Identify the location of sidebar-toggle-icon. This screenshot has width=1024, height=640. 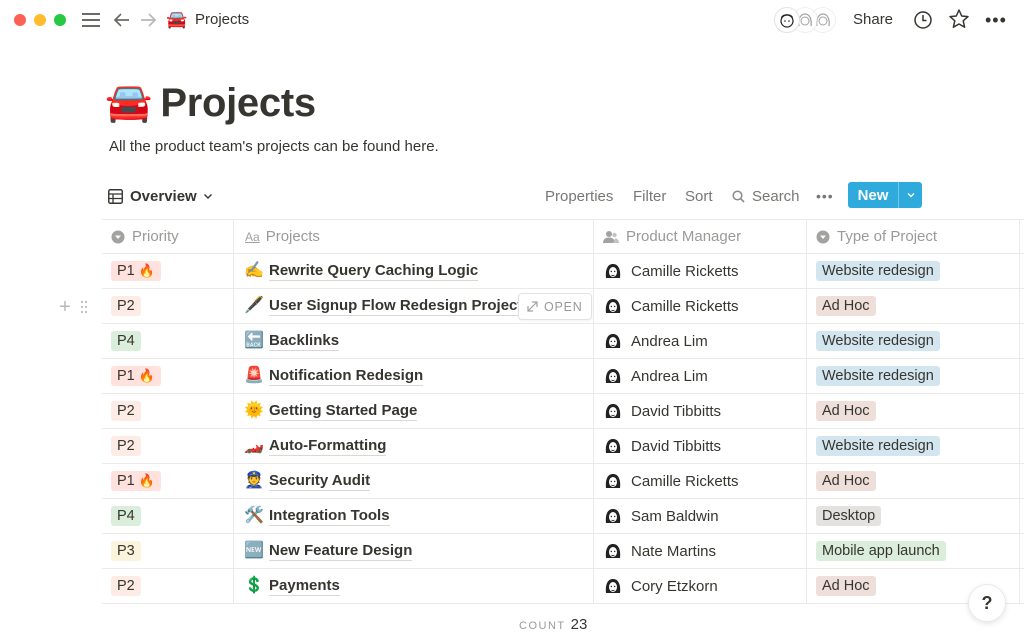
(91, 20).